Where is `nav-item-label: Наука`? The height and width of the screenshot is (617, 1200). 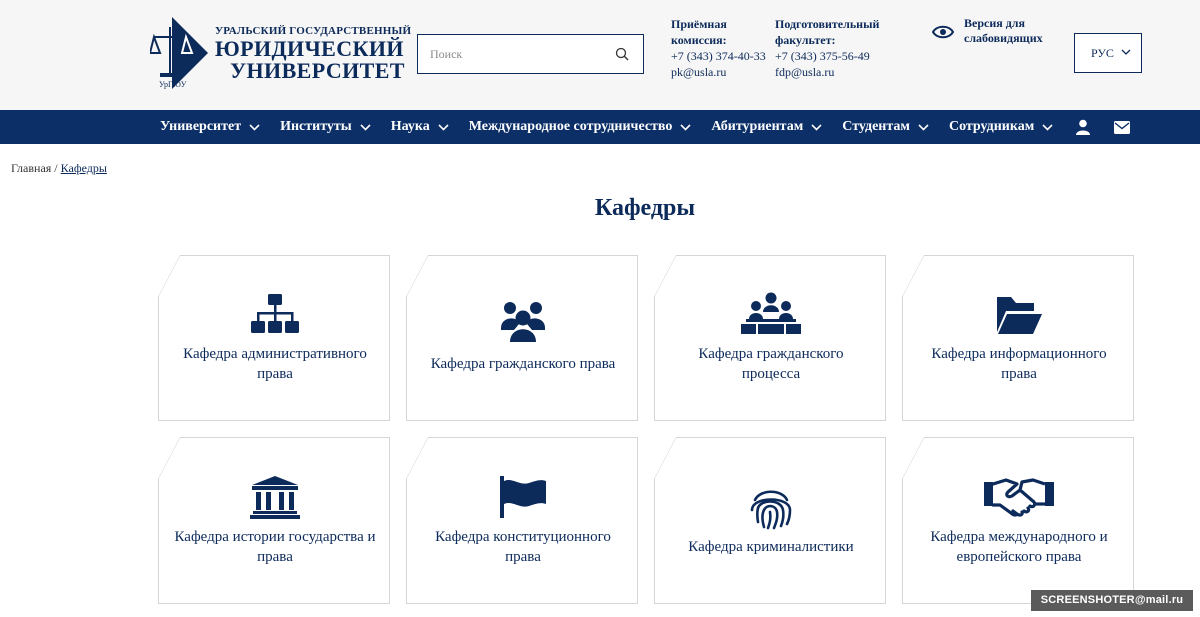
nav-item-label: Наука is located at coordinates (410, 126).